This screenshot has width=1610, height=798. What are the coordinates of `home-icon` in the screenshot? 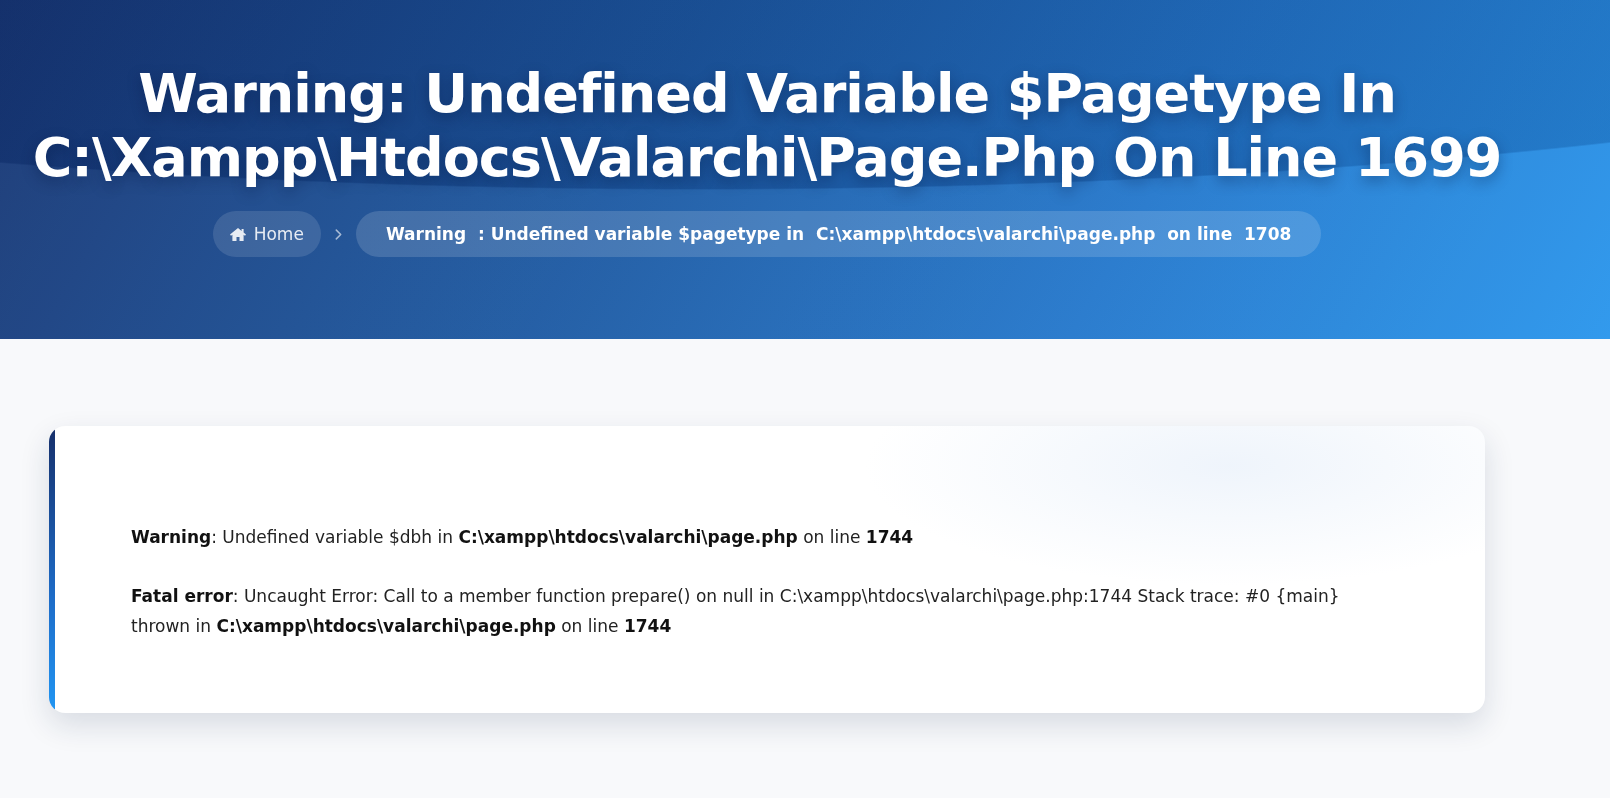 It's located at (237, 234).